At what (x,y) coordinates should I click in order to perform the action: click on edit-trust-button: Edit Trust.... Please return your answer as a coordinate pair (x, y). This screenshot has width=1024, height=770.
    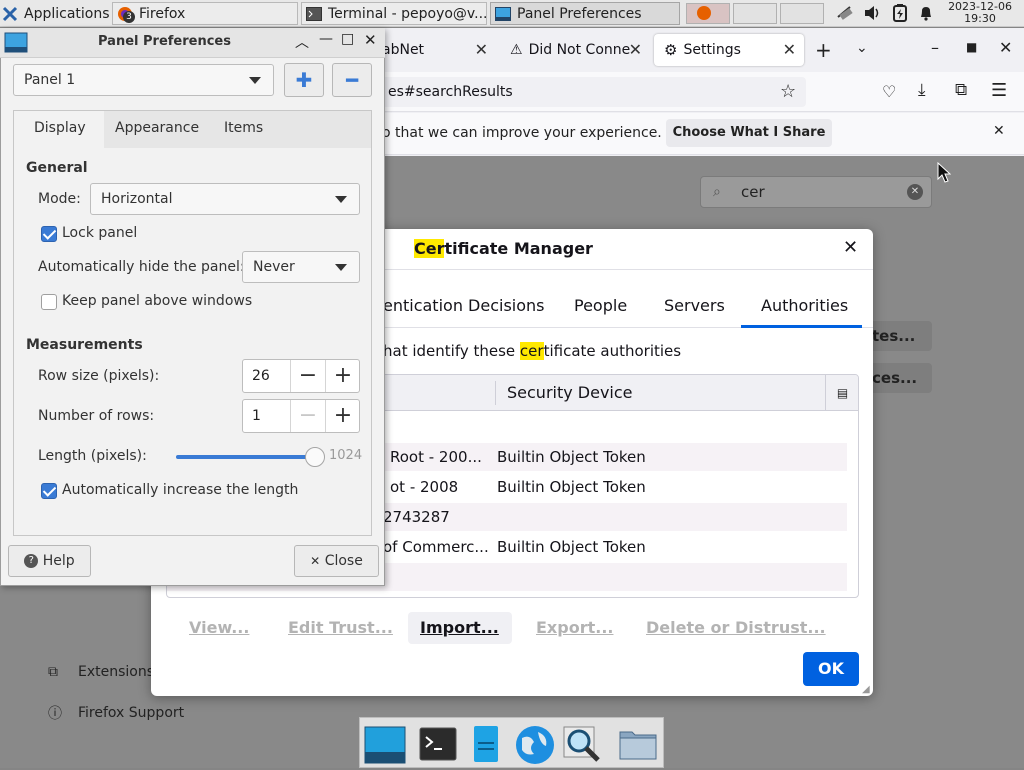
    Looking at the image, I should click on (340, 628).